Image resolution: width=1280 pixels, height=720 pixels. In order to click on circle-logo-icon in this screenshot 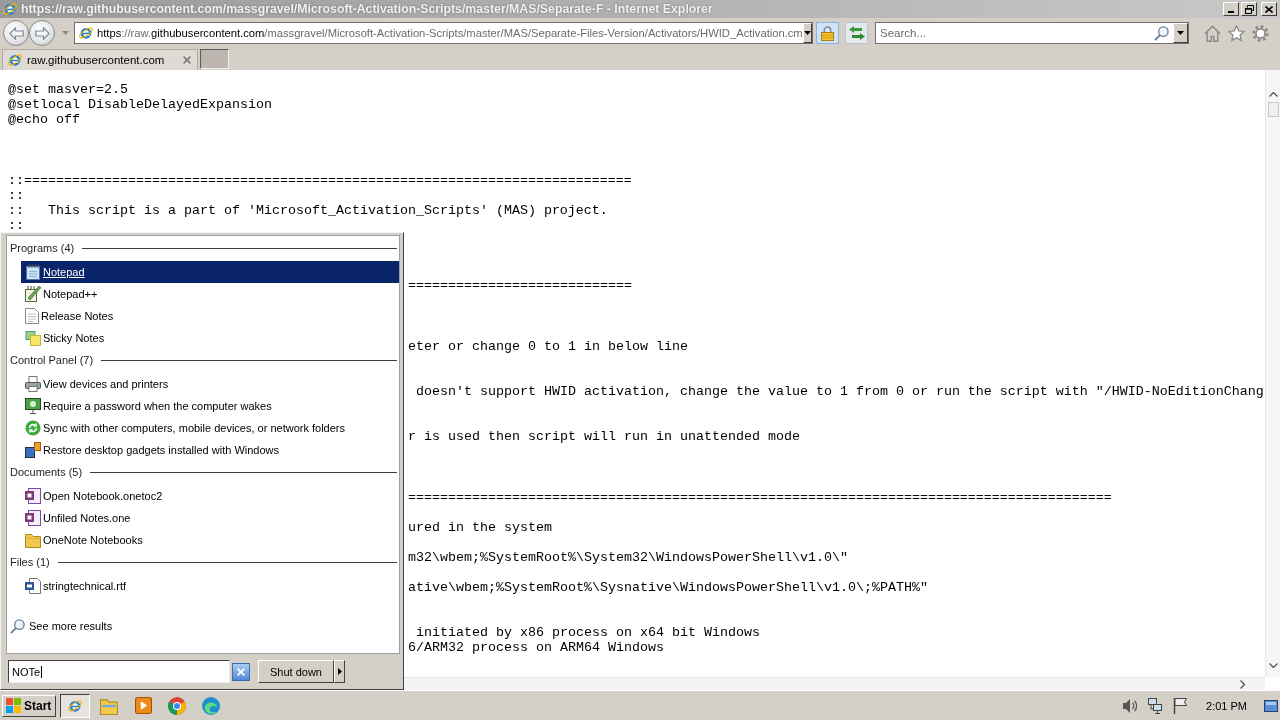, I will do `click(177, 705)`.